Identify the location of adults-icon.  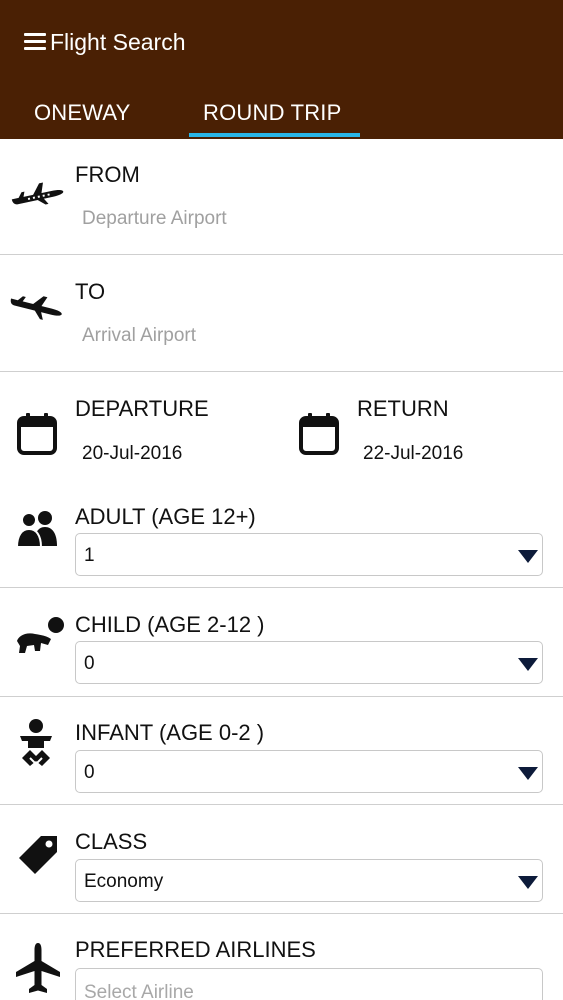
(36, 529).